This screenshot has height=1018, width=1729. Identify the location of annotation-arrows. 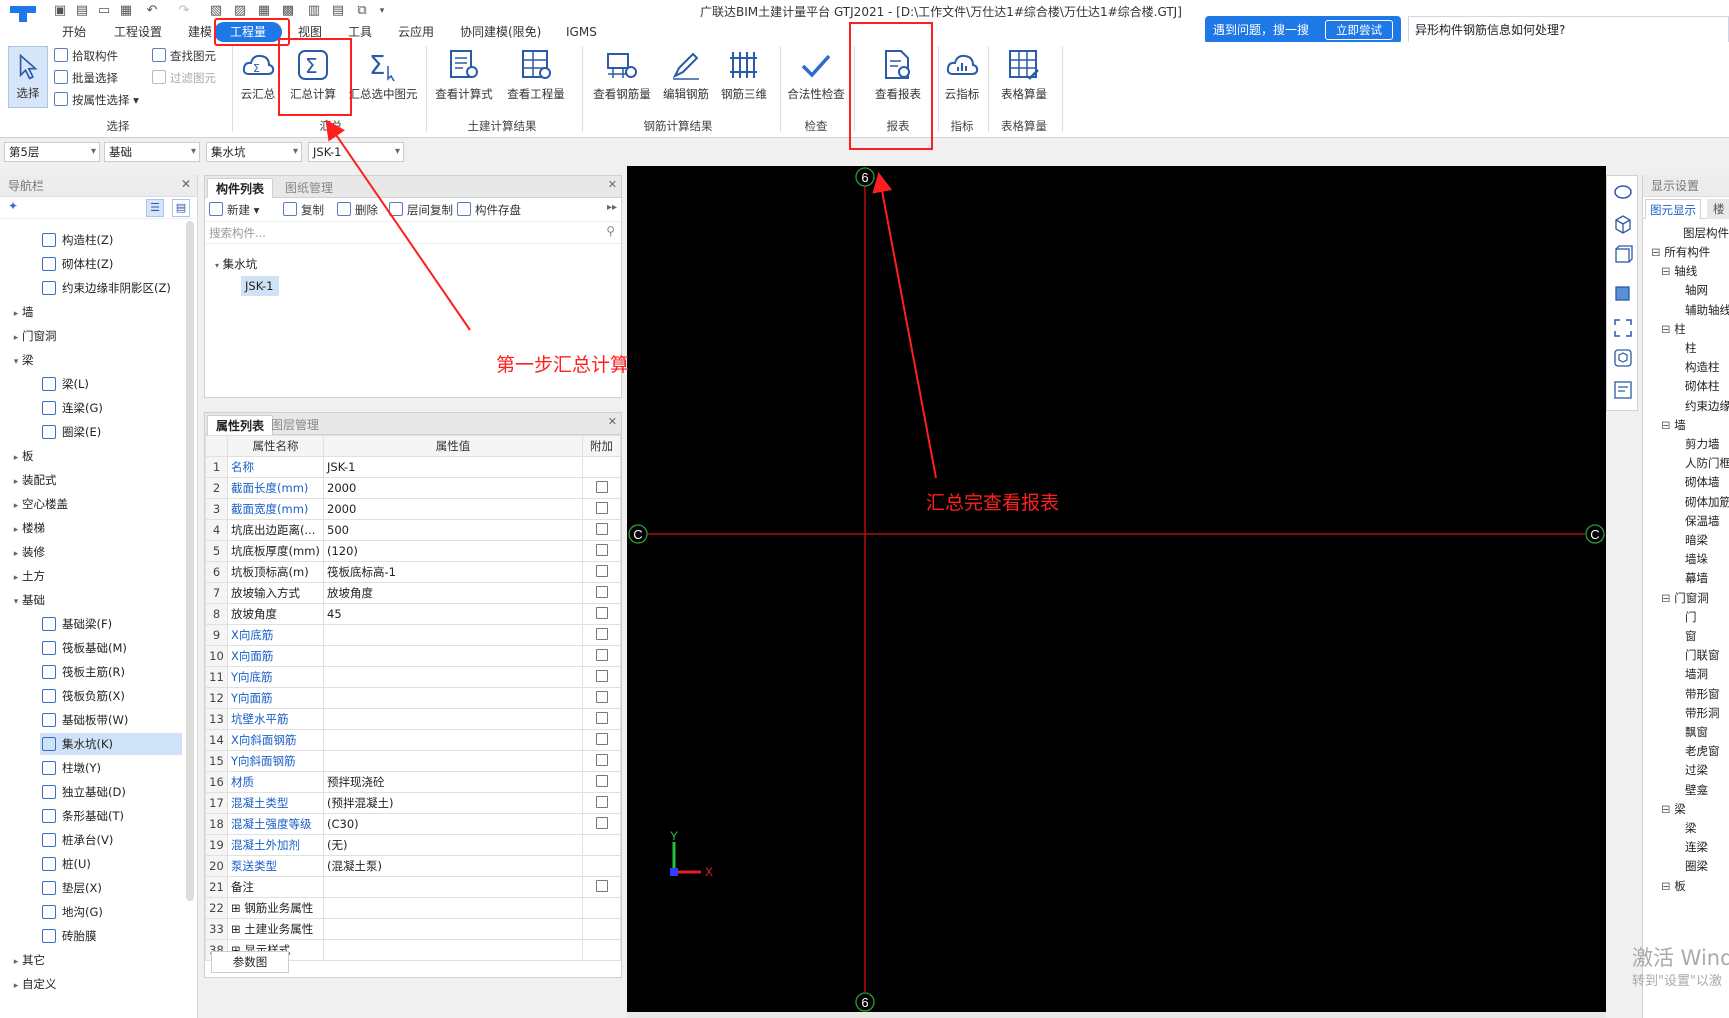
(631, 299).